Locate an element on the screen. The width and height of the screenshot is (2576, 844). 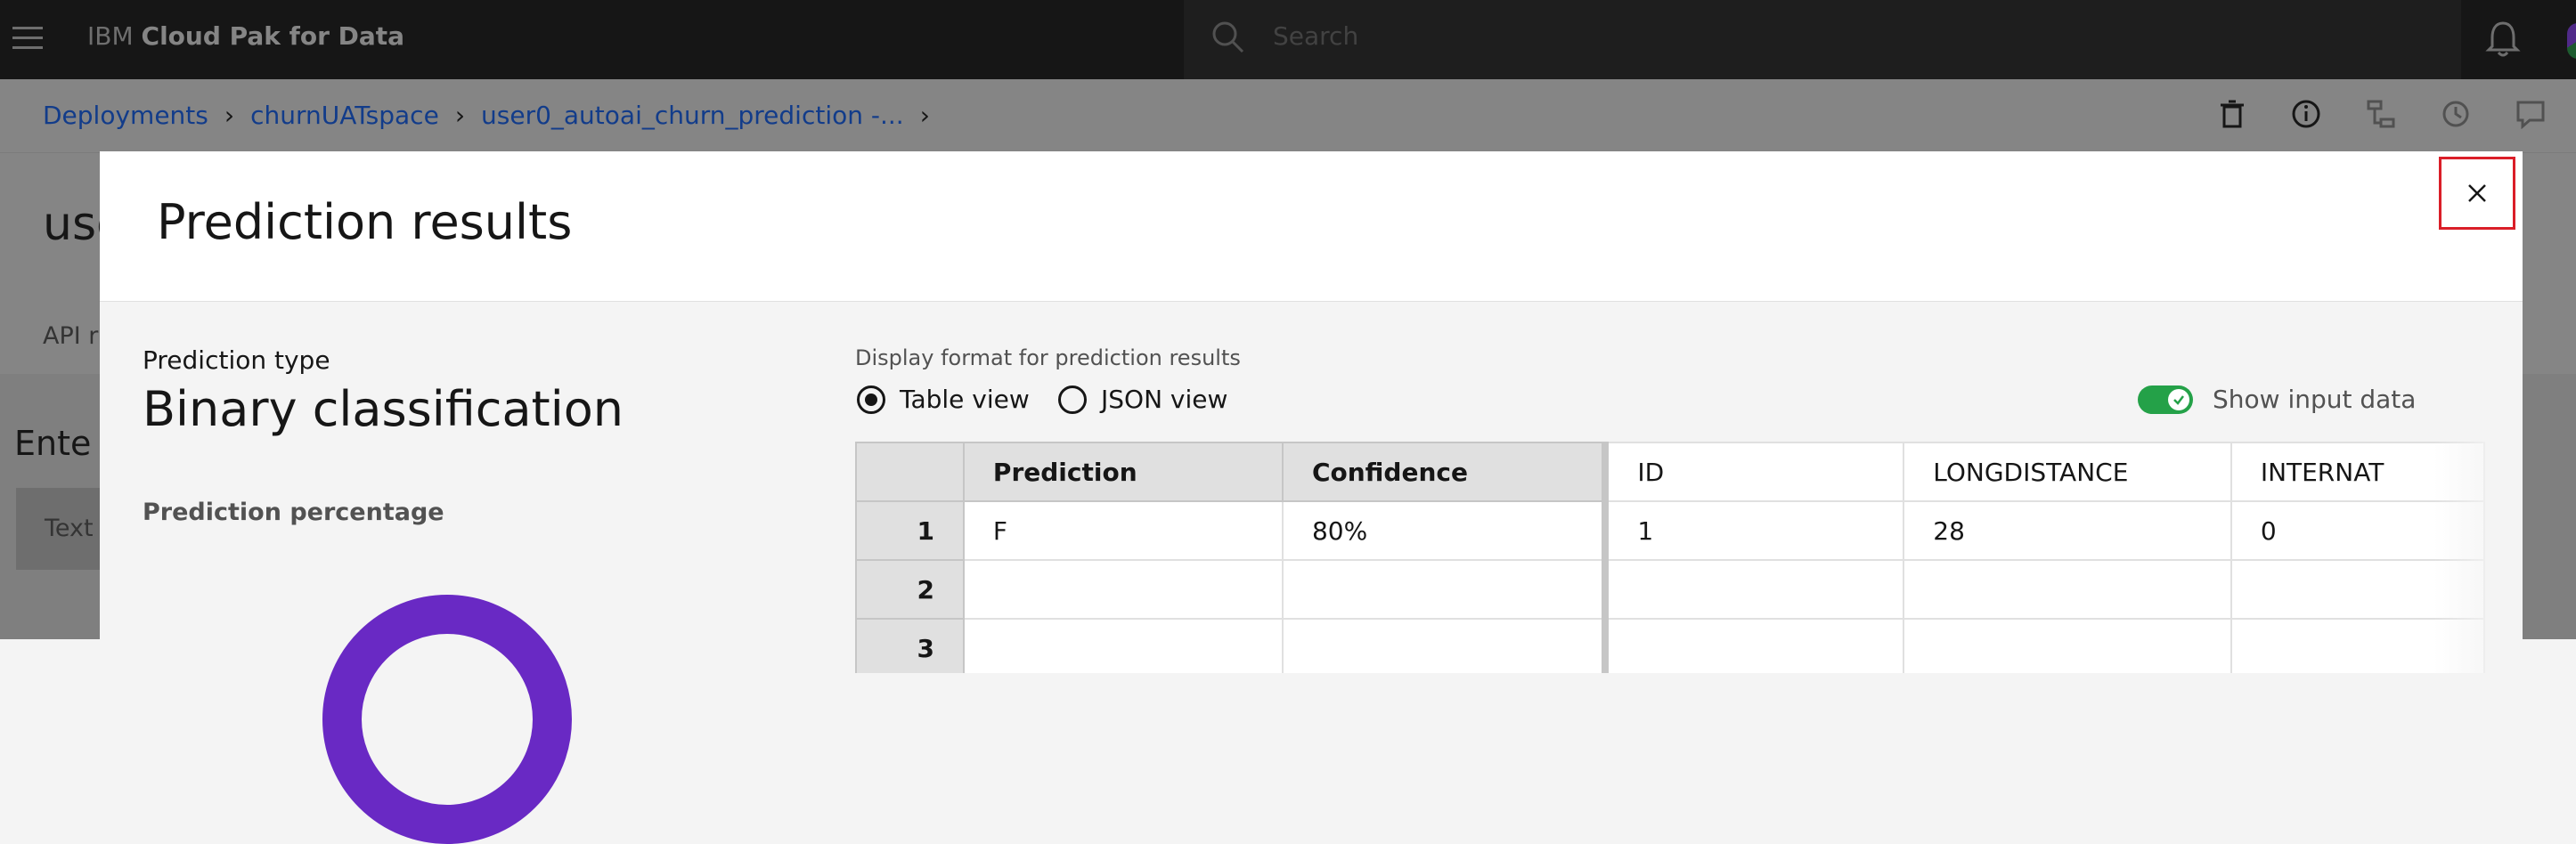
table-cell: 28 is located at coordinates (2067, 530).